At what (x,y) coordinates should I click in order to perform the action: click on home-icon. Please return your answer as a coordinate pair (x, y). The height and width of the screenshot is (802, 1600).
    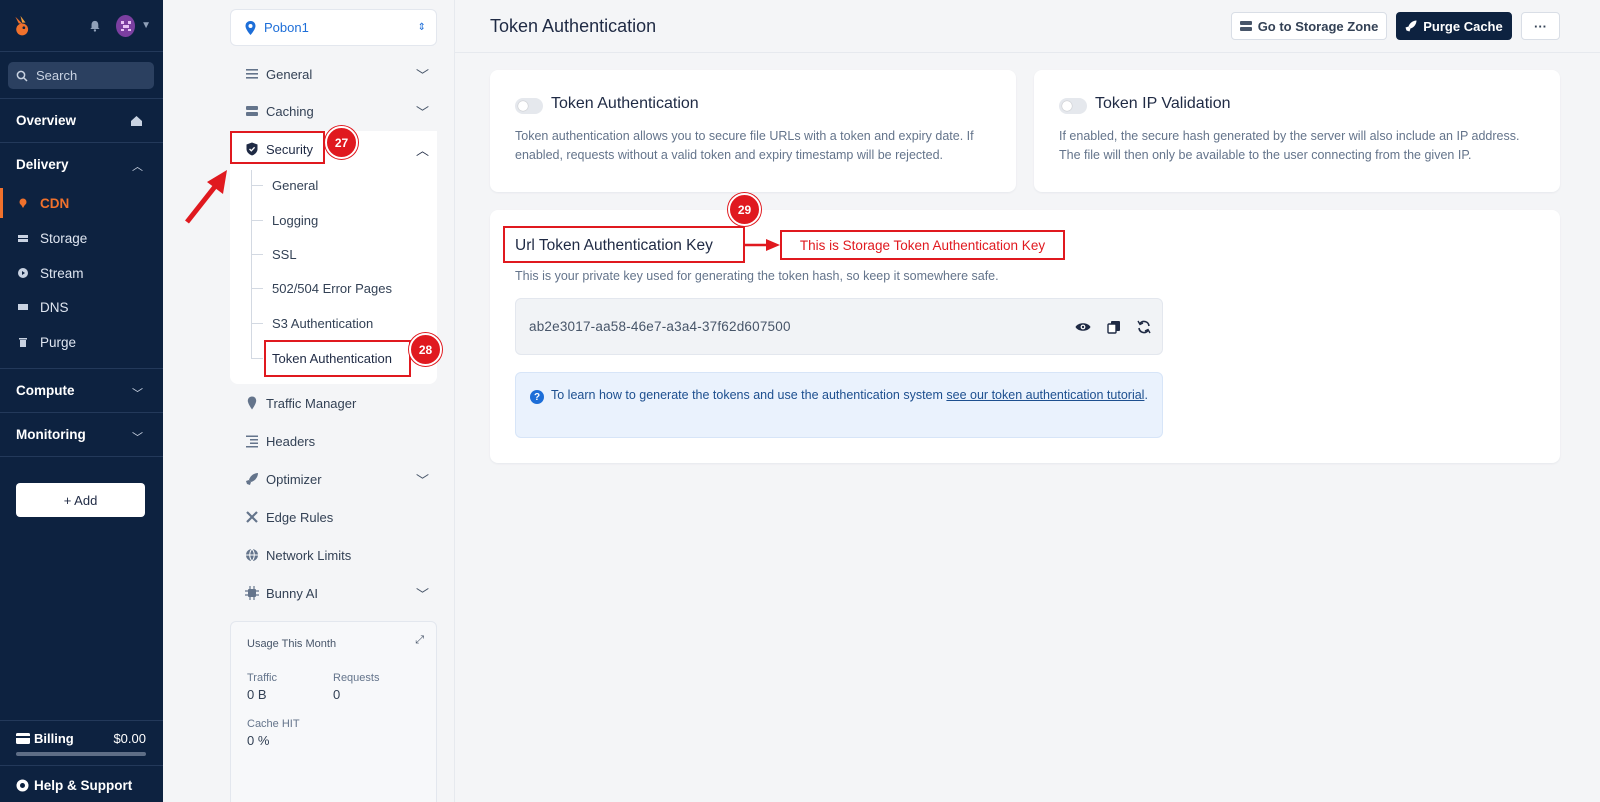
    Looking at the image, I should click on (136, 121).